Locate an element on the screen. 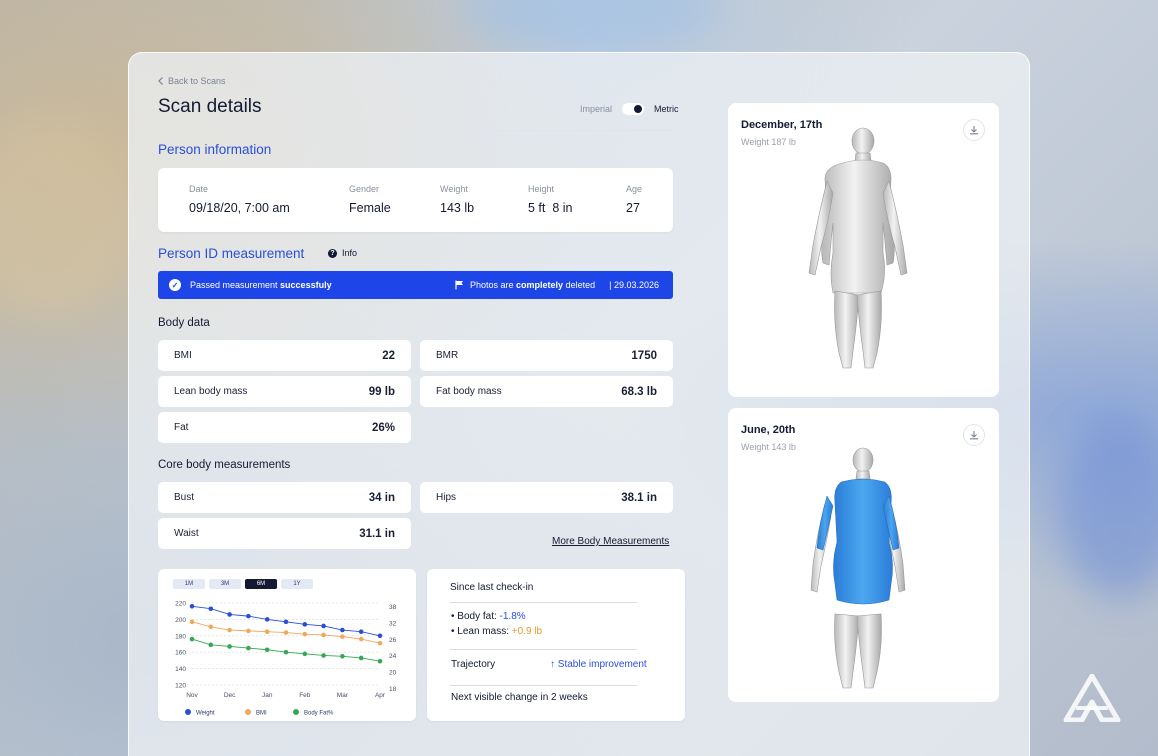 The width and height of the screenshot is (1158, 756). period-tab-6m: 6M is located at coordinates (261, 584).